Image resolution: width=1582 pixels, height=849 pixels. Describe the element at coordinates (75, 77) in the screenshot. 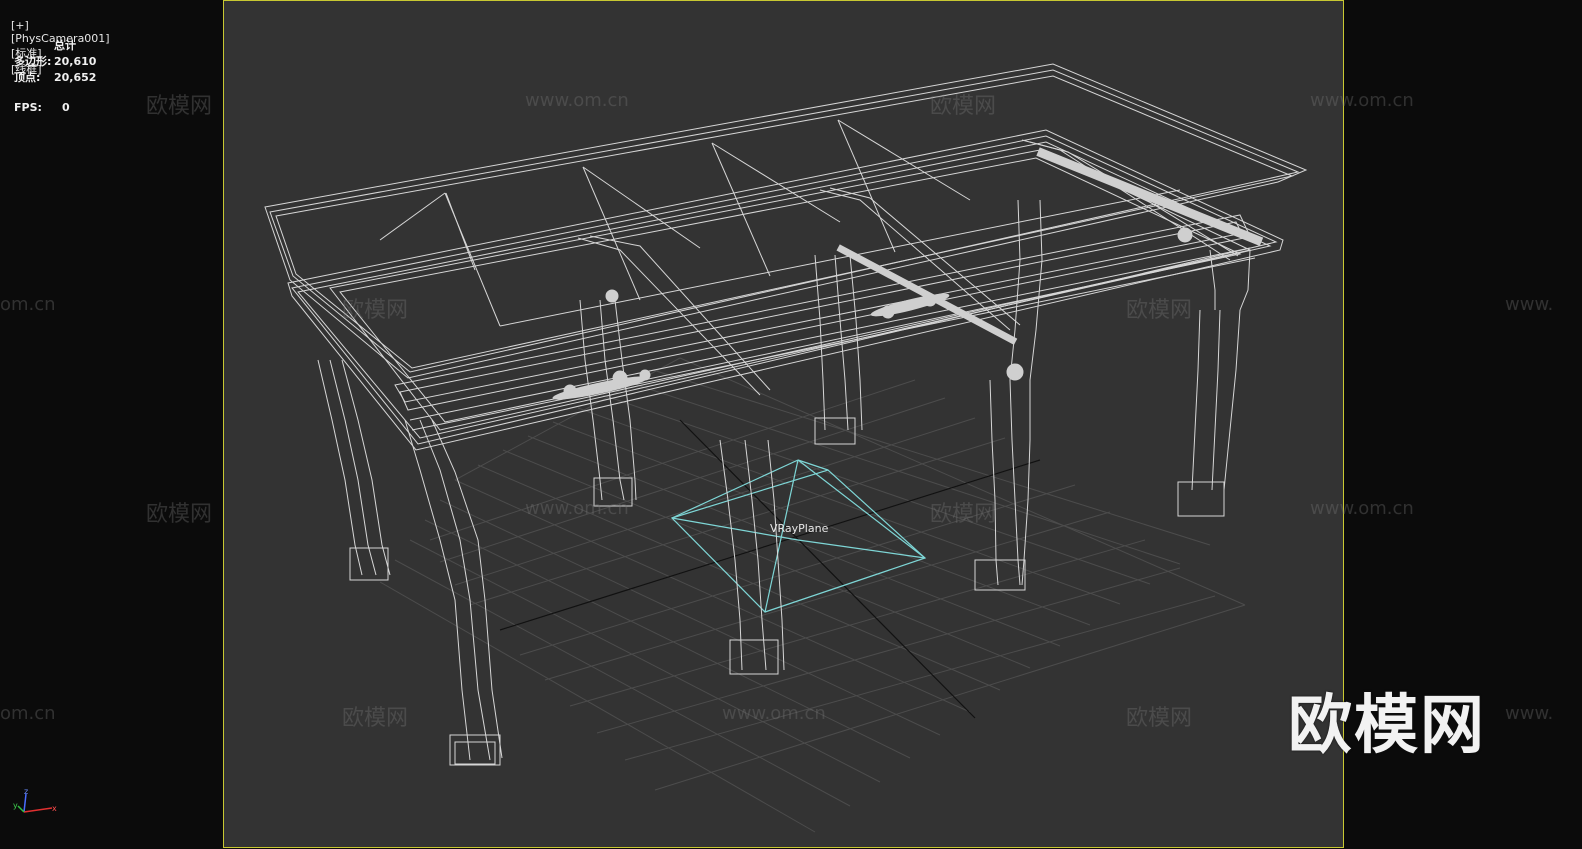

I see `vertices-value: 20,652` at that location.